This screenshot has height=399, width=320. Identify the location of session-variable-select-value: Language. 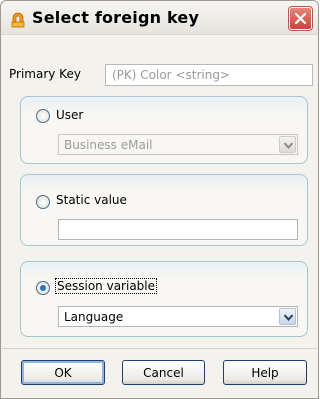
(94, 317).